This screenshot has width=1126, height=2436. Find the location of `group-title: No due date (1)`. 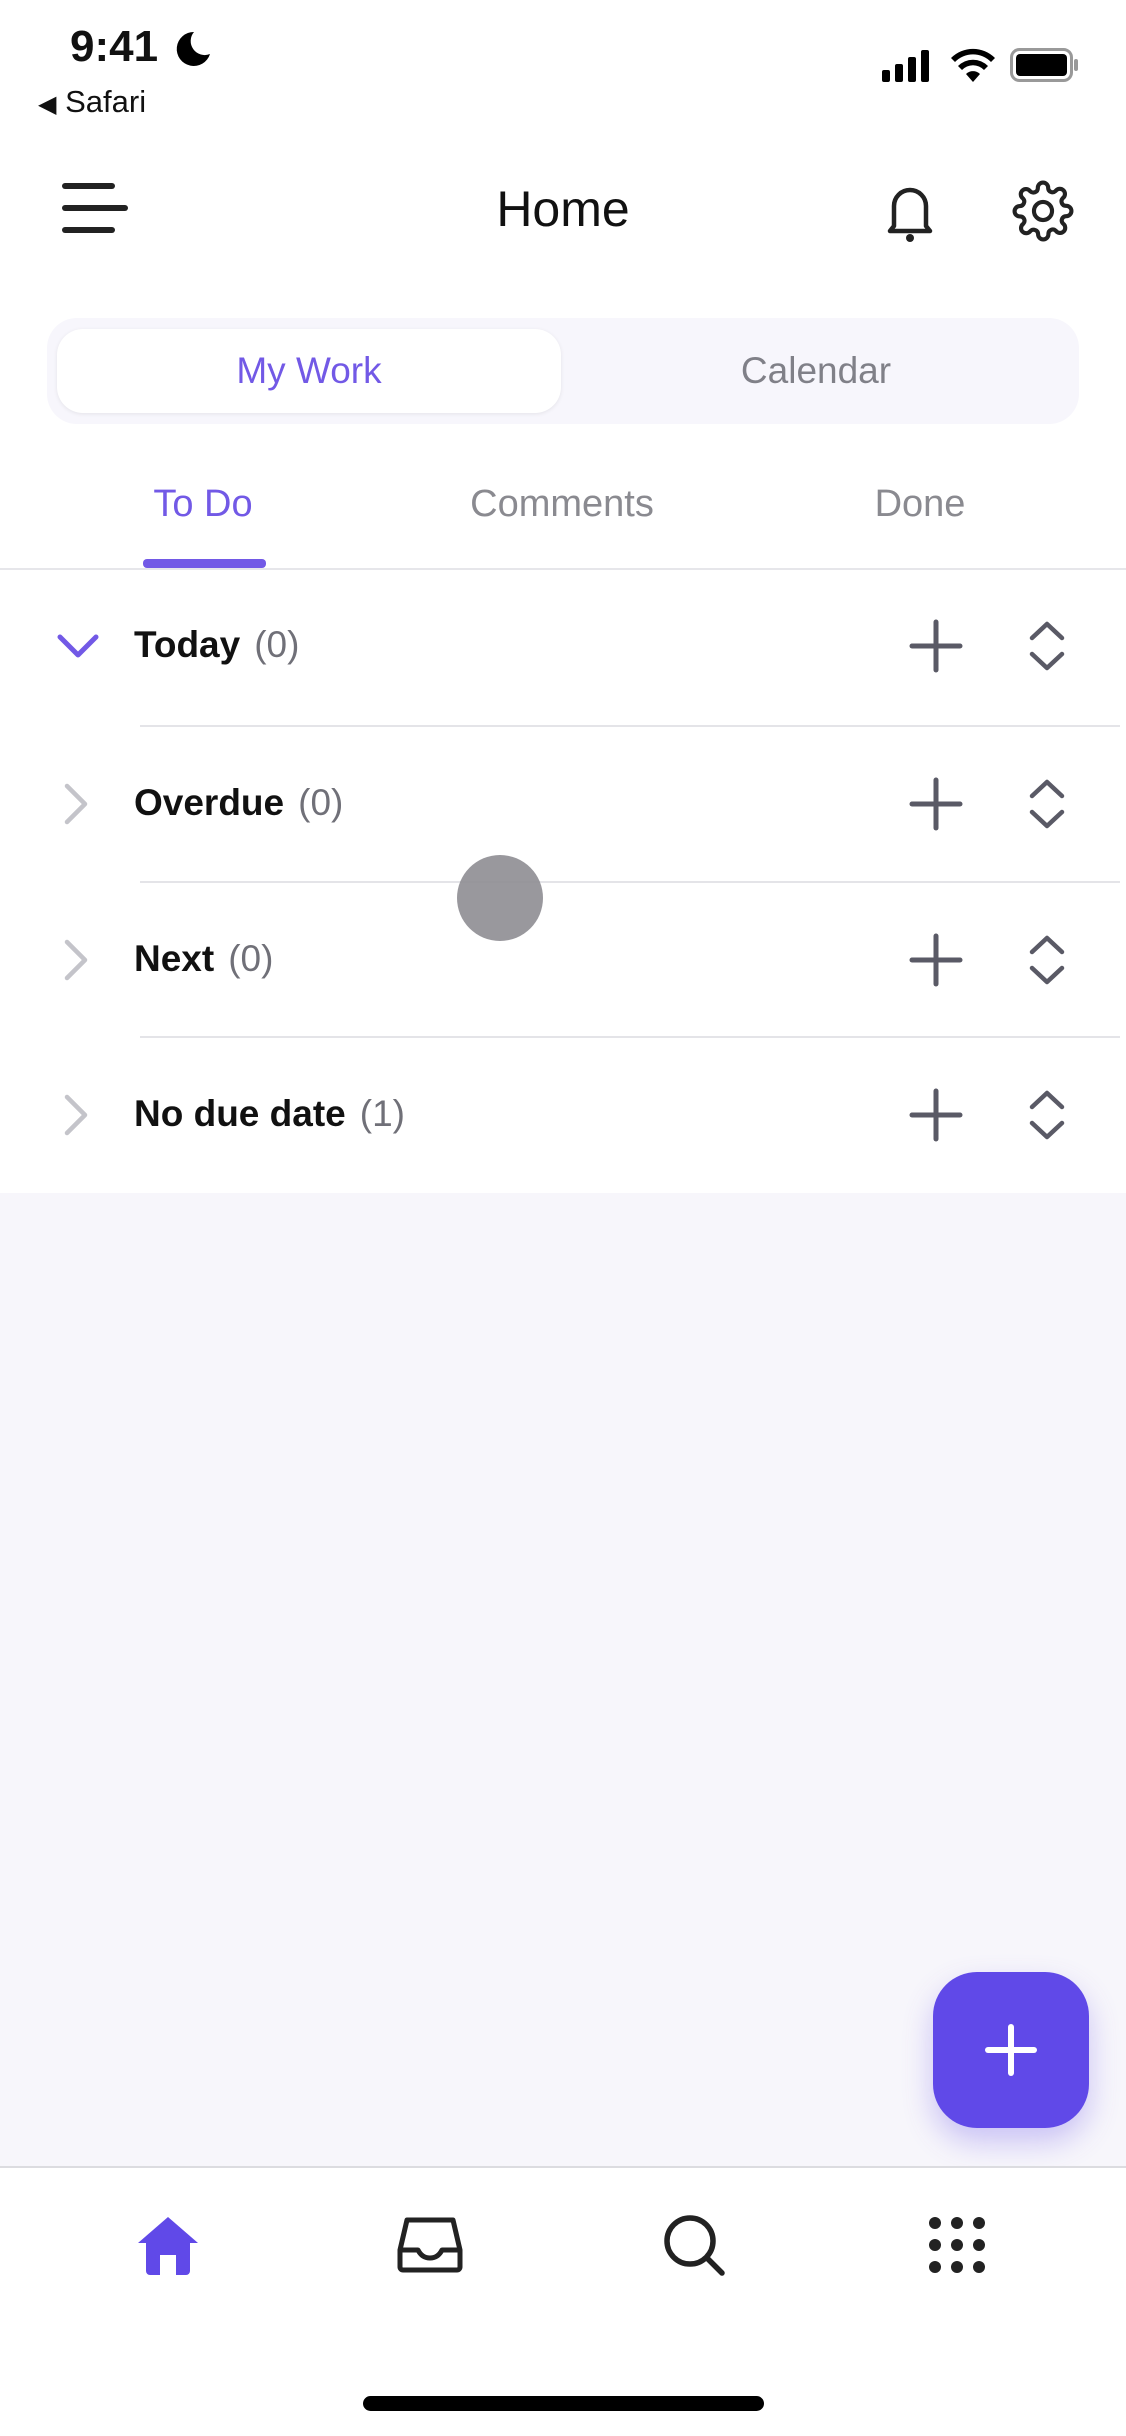

group-title: No due date (1) is located at coordinates (269, 1114).